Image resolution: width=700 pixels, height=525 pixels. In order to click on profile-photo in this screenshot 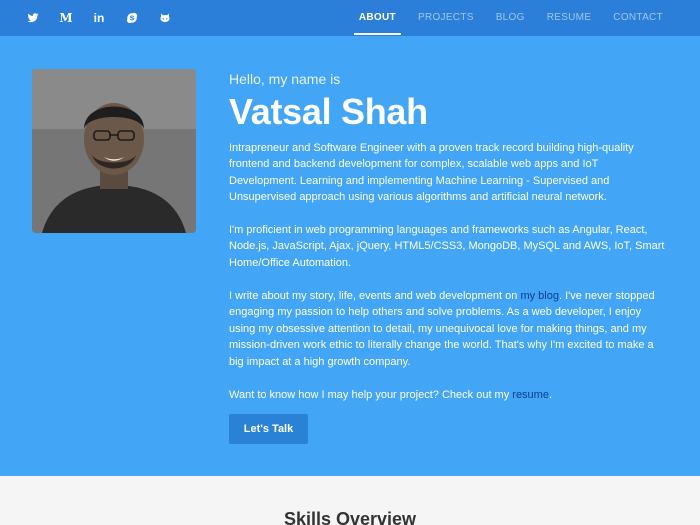, I will do `click(114, 151)`.